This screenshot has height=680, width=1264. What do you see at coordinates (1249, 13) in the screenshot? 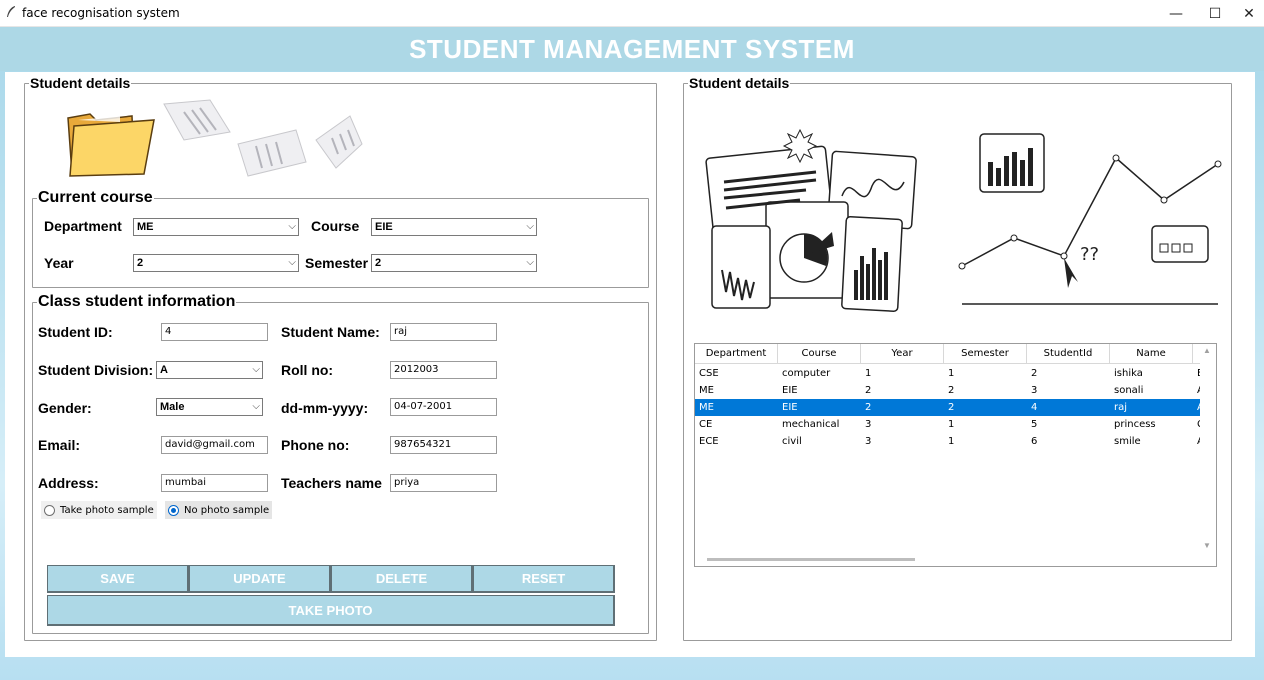
I see `close-button: ✕` at bounding box center [1249, 13].